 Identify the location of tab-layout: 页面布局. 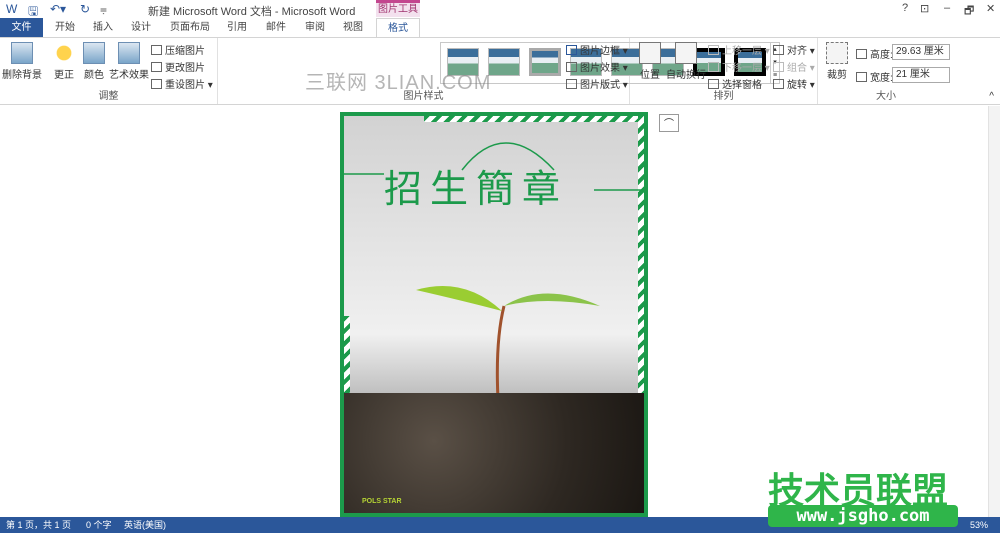
(190, 27).